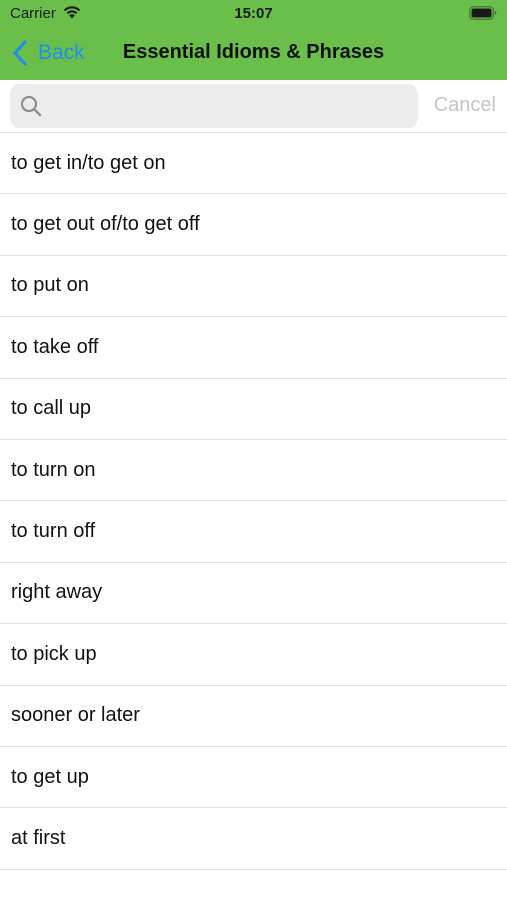 This screenshot has height=900, width=507. I want to click on list-item-label: to pick up, so click(54, 653).